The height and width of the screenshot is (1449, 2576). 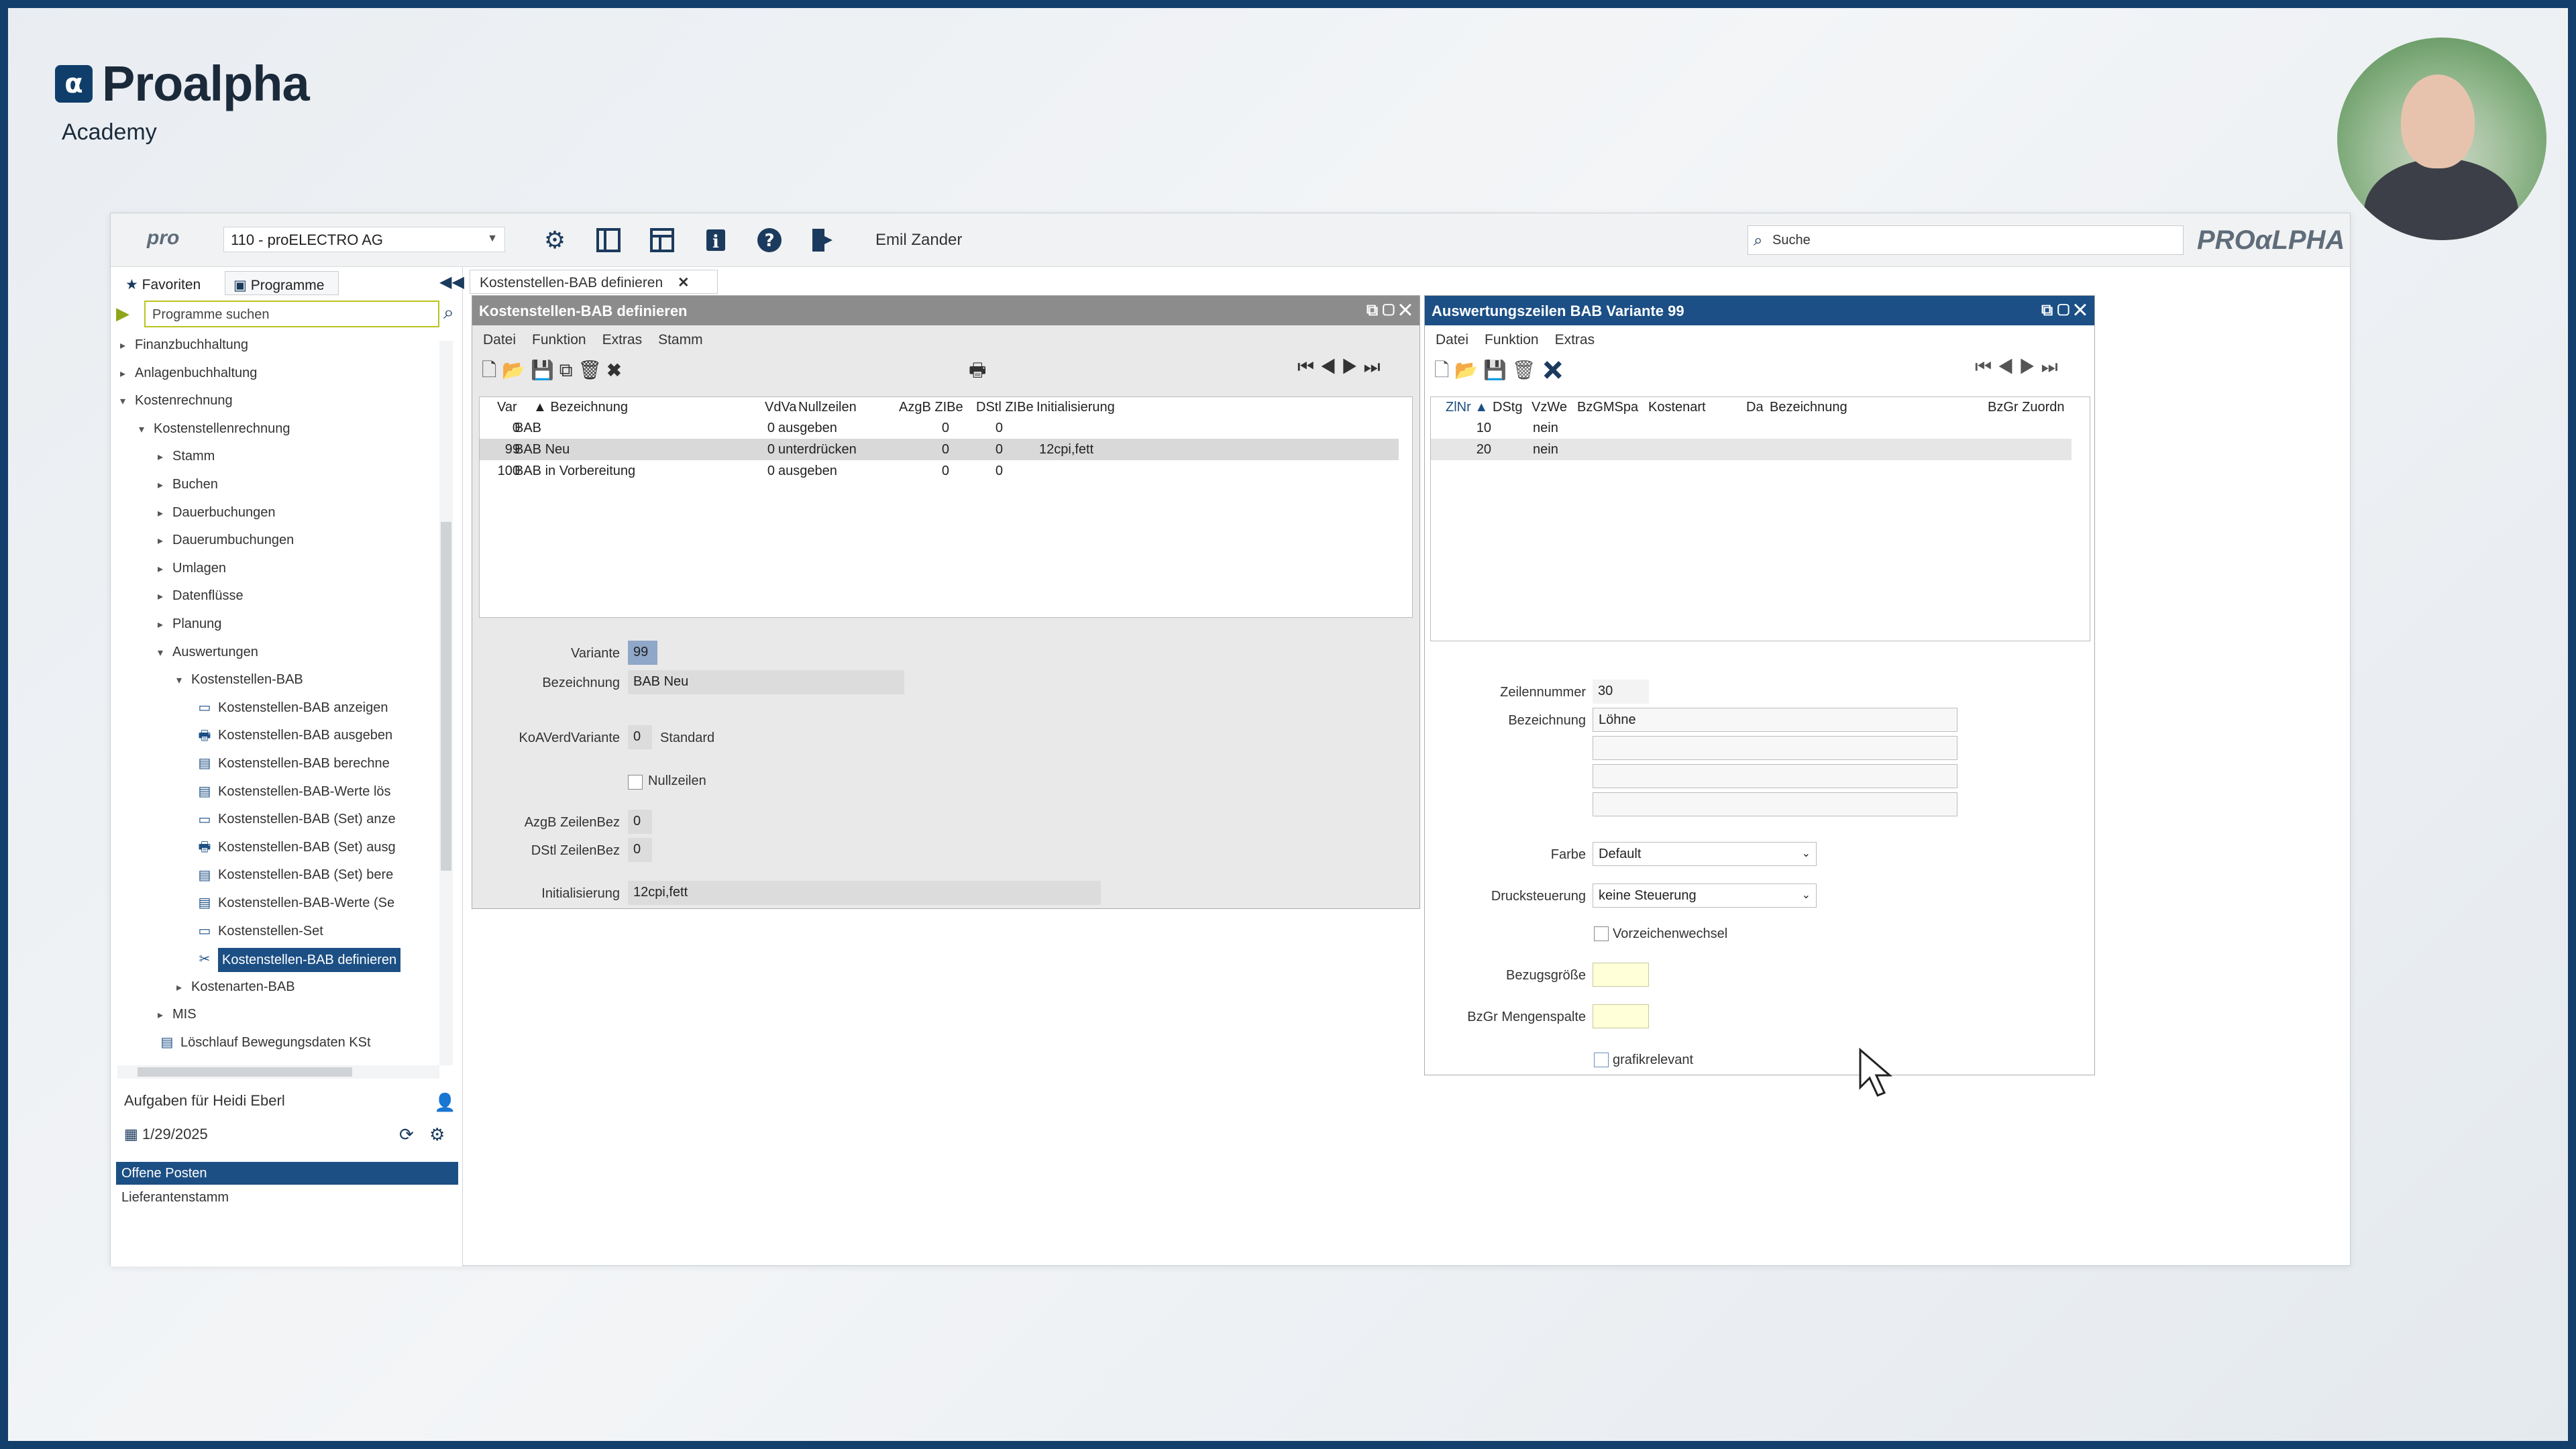 I want to click on col-bezeichnung: ▲ Bezeichnung, so click(x=580, y=407).